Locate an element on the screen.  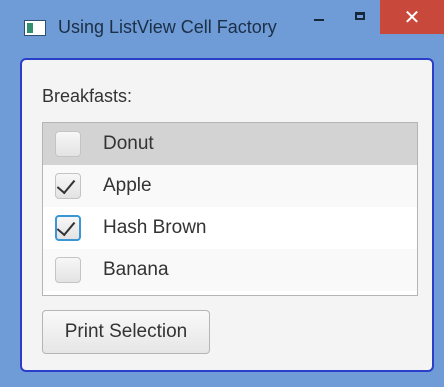
maximize-icon is located at coordinates (360, 16).